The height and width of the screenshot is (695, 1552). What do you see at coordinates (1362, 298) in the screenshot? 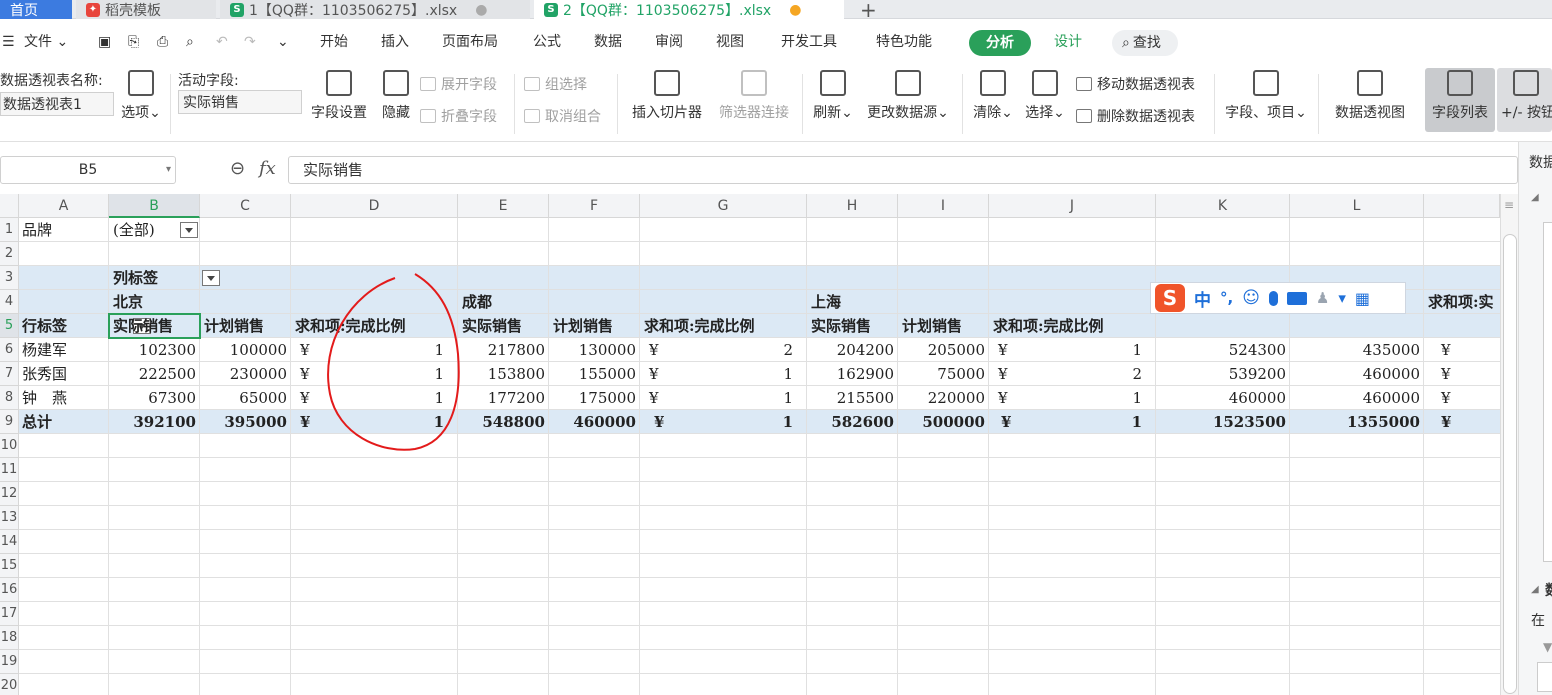
I see `toolbox-grid-icon: ▦` at bounding box center [1362, 298].